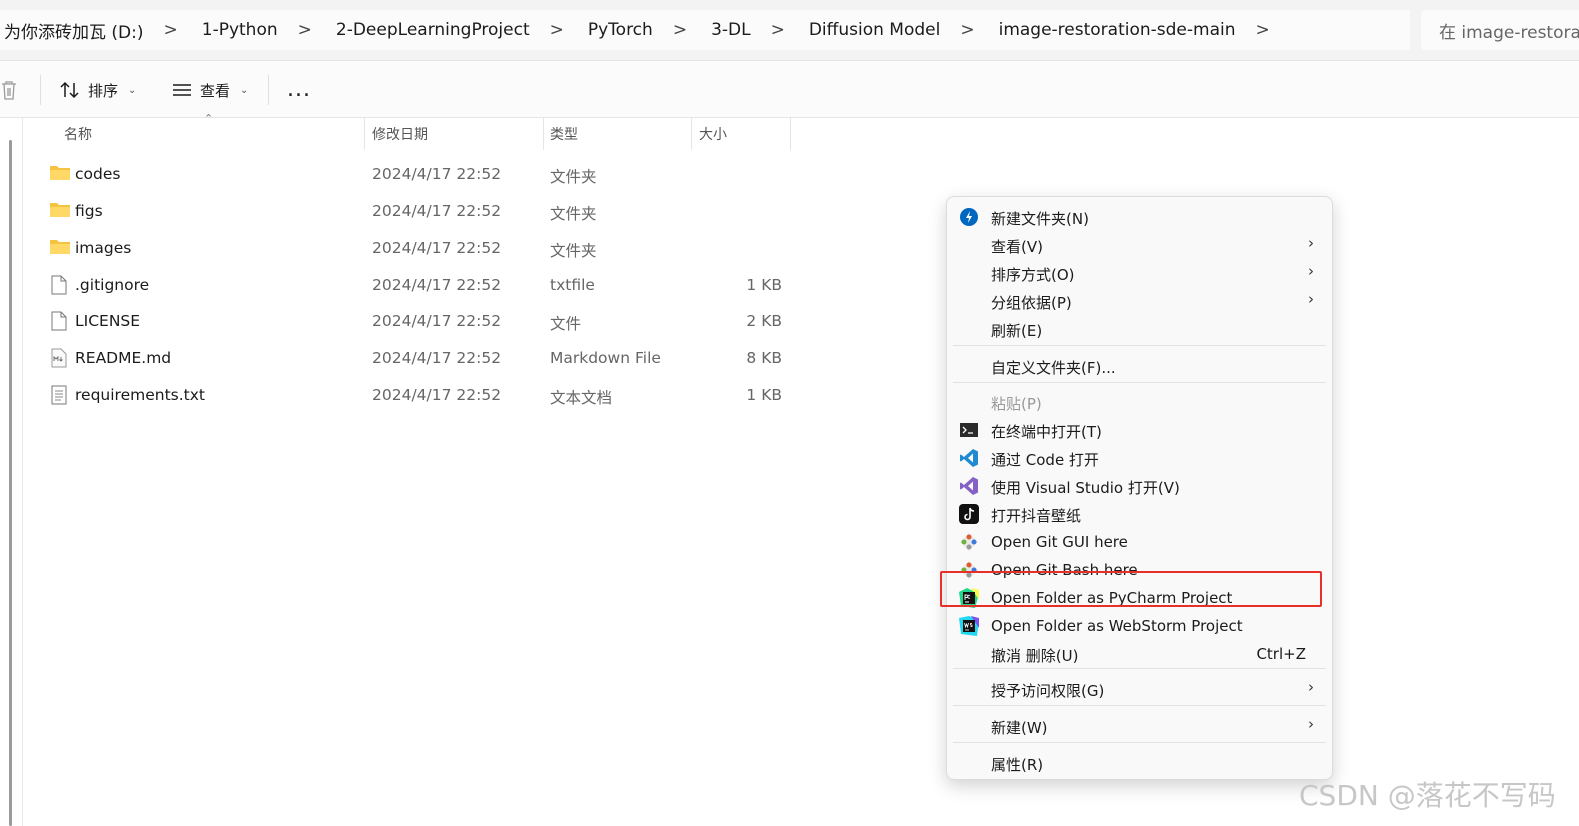 The height and width of the screenshot is (826, 1579). Describe the element at coordinates (420, 174) in the screenshot. I see `file-row: codes 2024/4/17 22:52 文件夹` at that location.